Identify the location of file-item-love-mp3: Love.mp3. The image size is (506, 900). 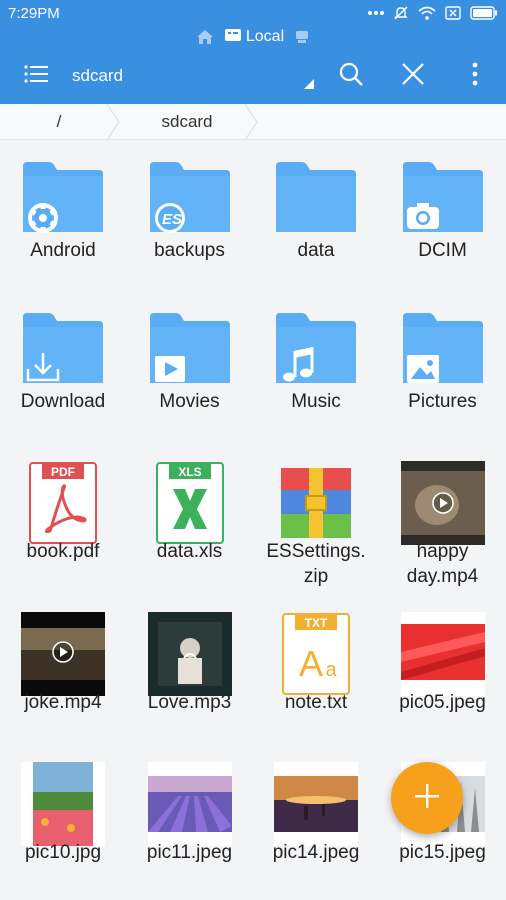
(190, 667).